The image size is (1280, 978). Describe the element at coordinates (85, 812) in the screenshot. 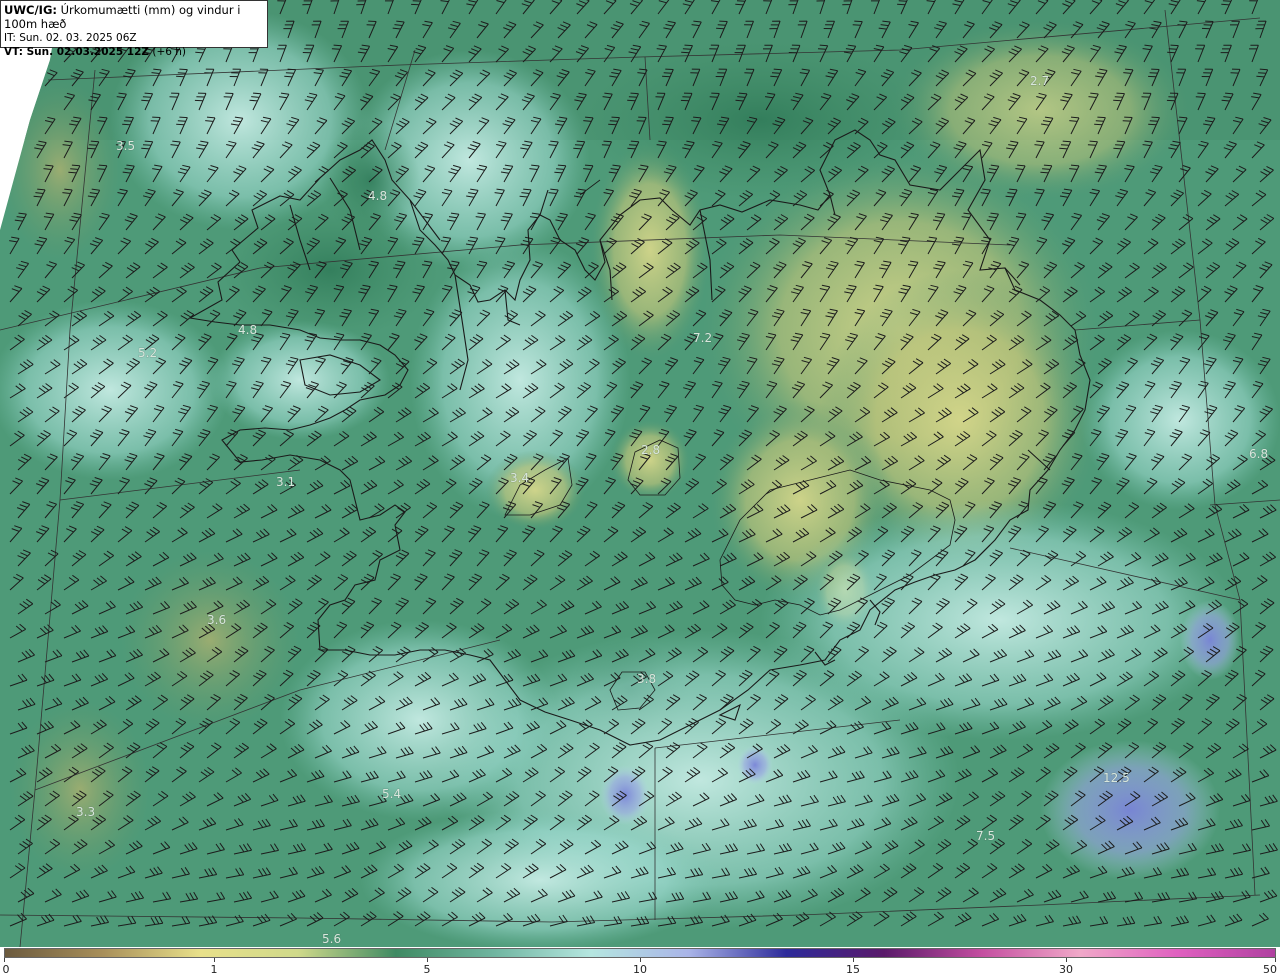

I see `label-far-southwest-3-3: 3.3` at that location.